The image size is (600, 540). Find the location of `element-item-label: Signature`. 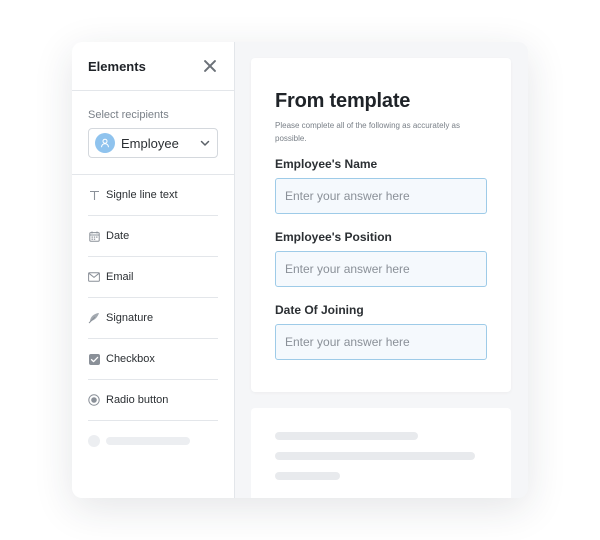

element-item-label: Signature is located at coordinates (130, 318).